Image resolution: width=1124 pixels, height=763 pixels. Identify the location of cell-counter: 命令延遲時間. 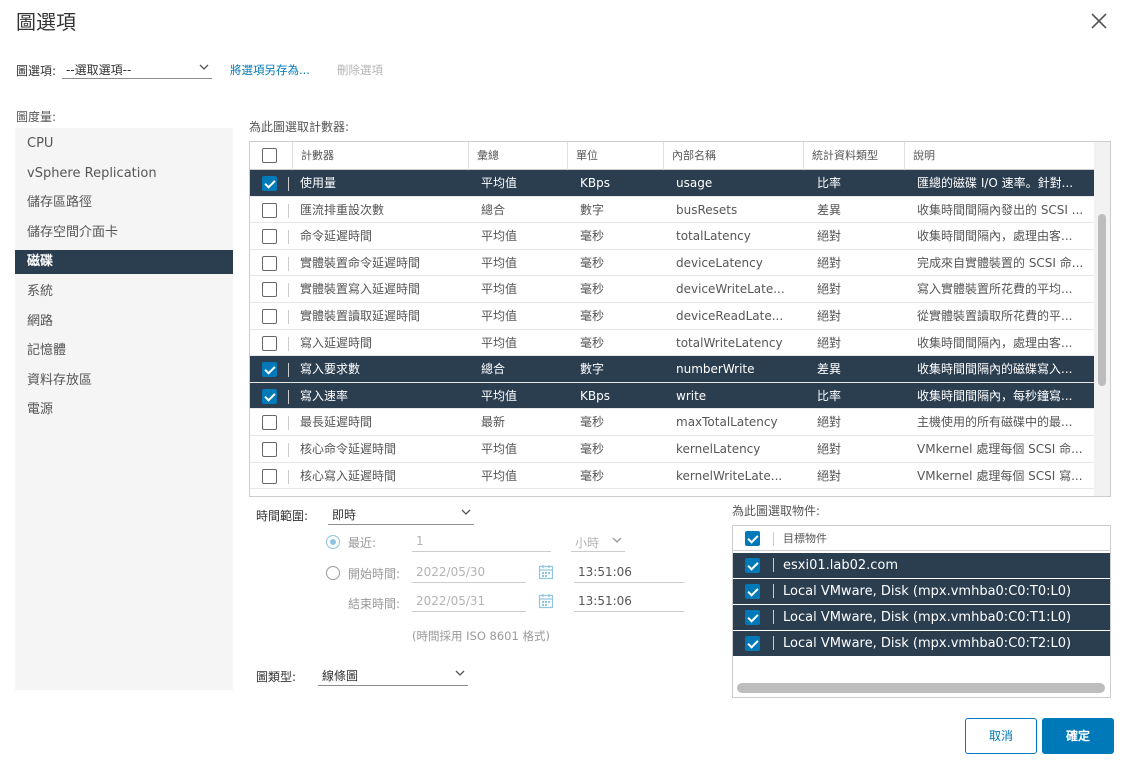
(336, 236).